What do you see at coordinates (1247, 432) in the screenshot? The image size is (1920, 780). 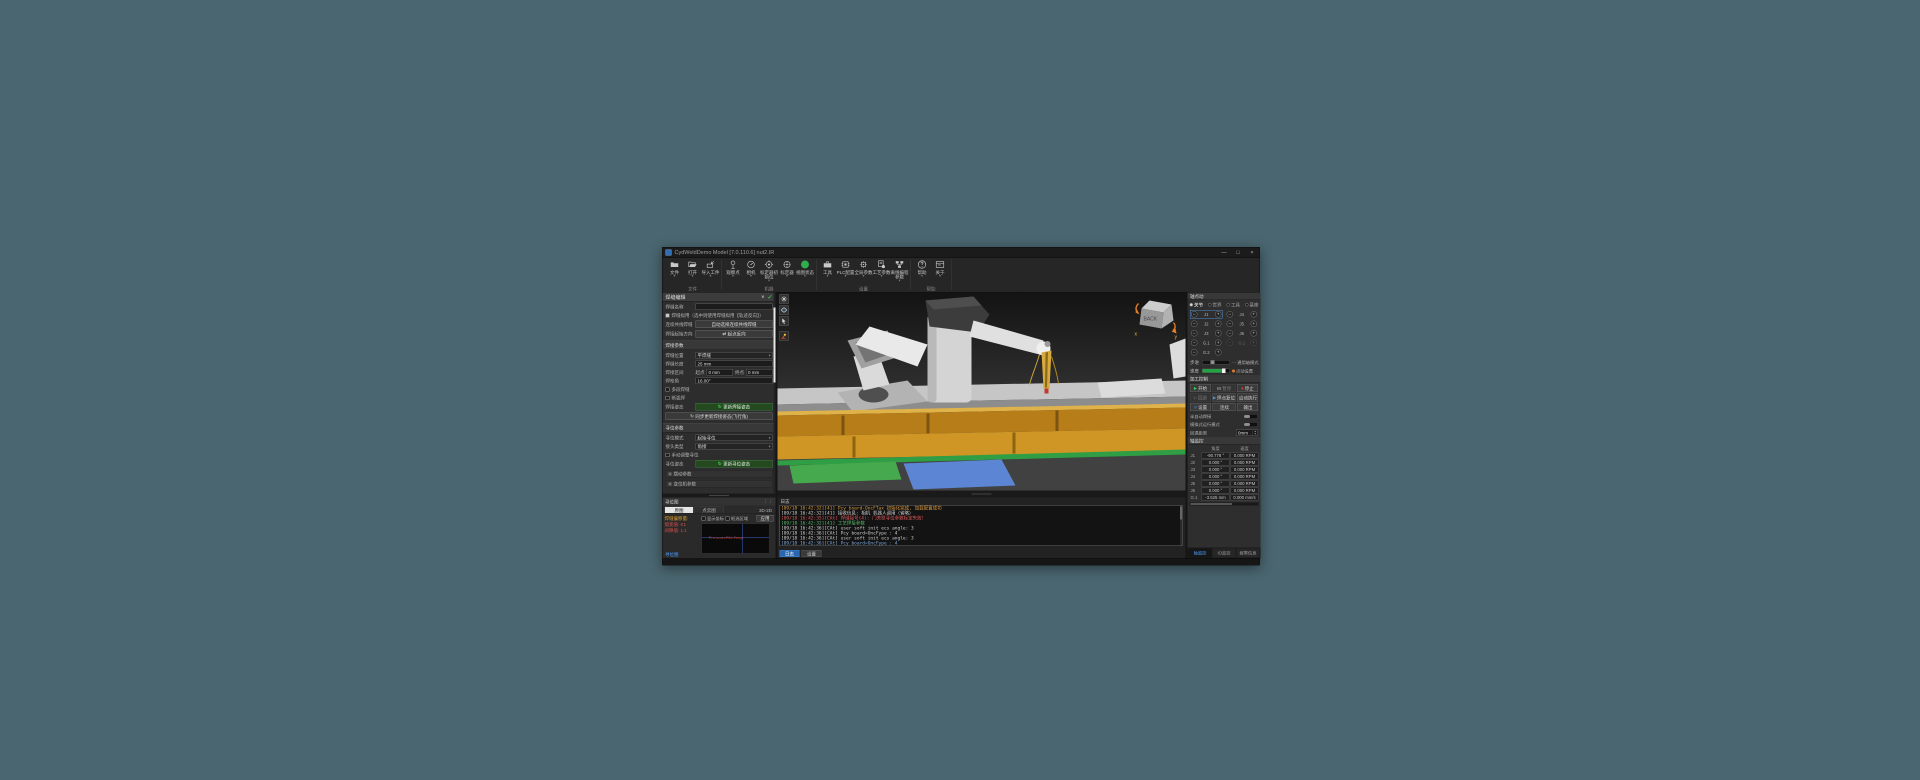 I see `retreat-spinner: 0mm ▲ ▼` at bounding box center [1247, 432].